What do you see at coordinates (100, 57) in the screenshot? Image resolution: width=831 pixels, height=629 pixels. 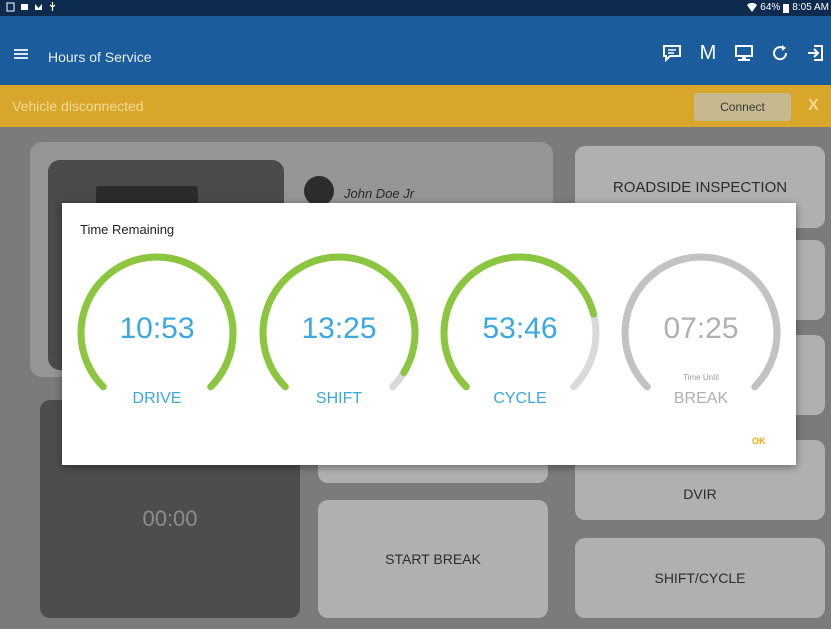 I see `page-title: Hours of Service` at bounding box center [100, 57].